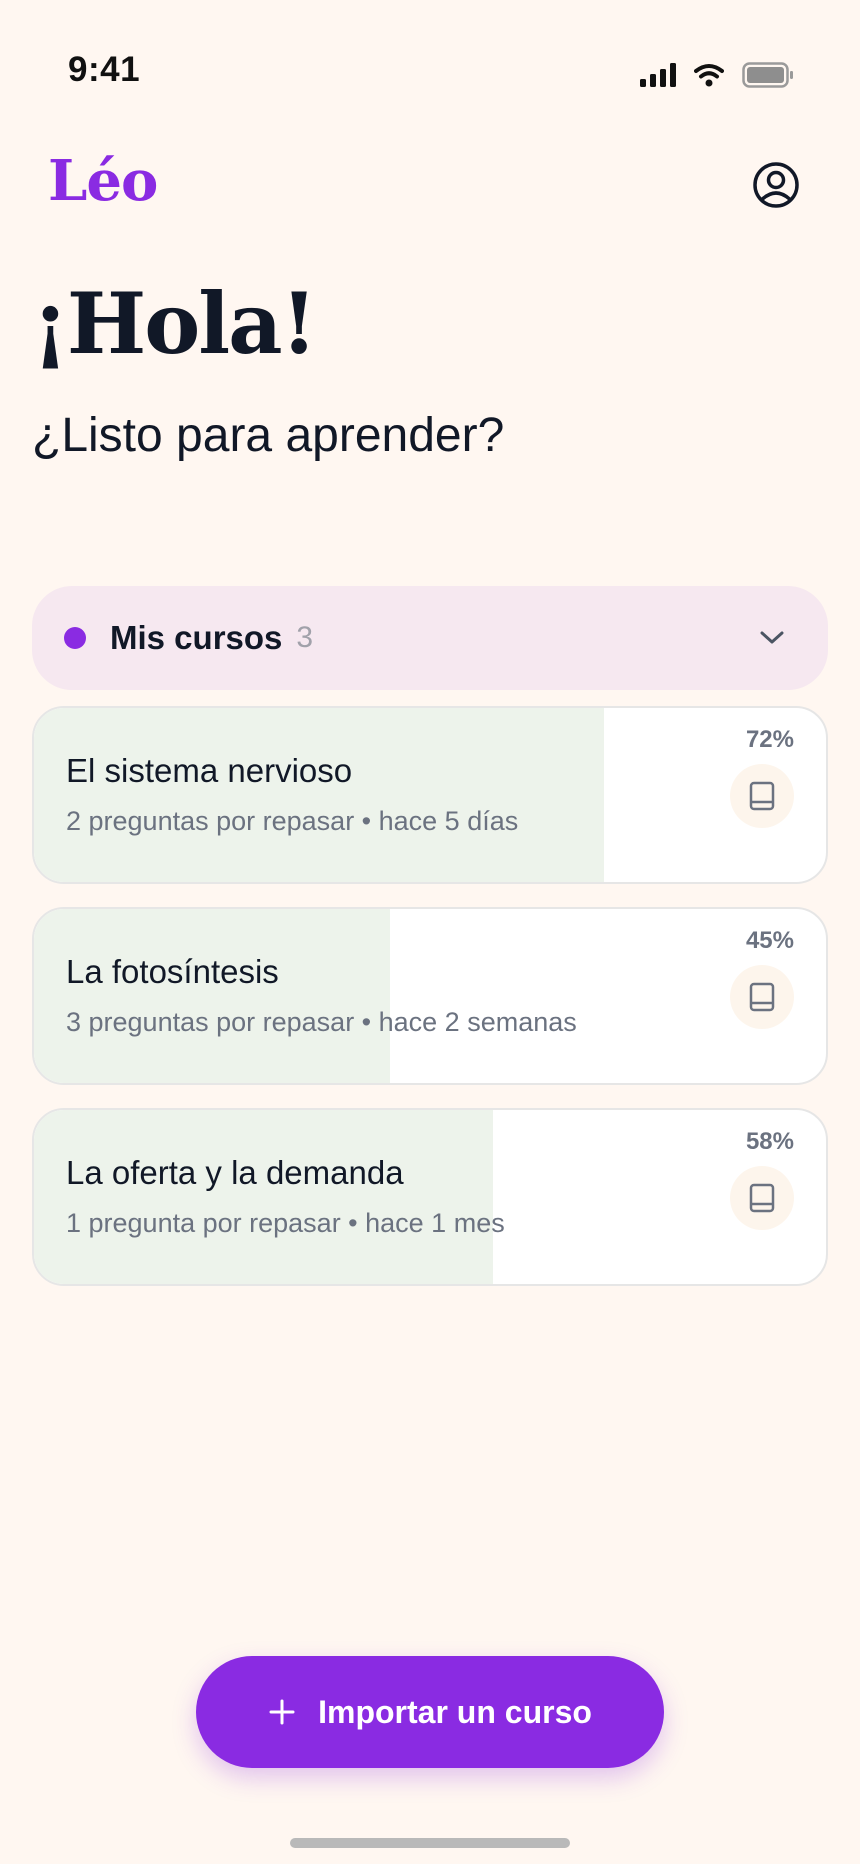 The image size is (860, 1864). I want to click on status-icons, so click(717, 75).